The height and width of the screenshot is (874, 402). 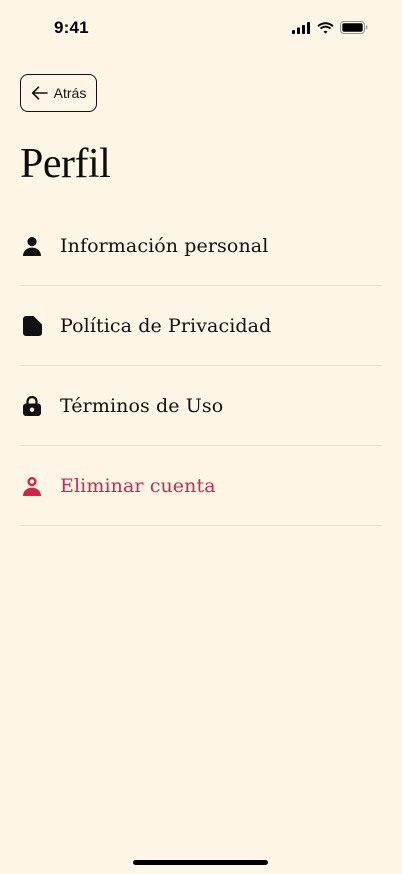 I want to click on menu-item-label: Información personal, so click(x=164, y=245).